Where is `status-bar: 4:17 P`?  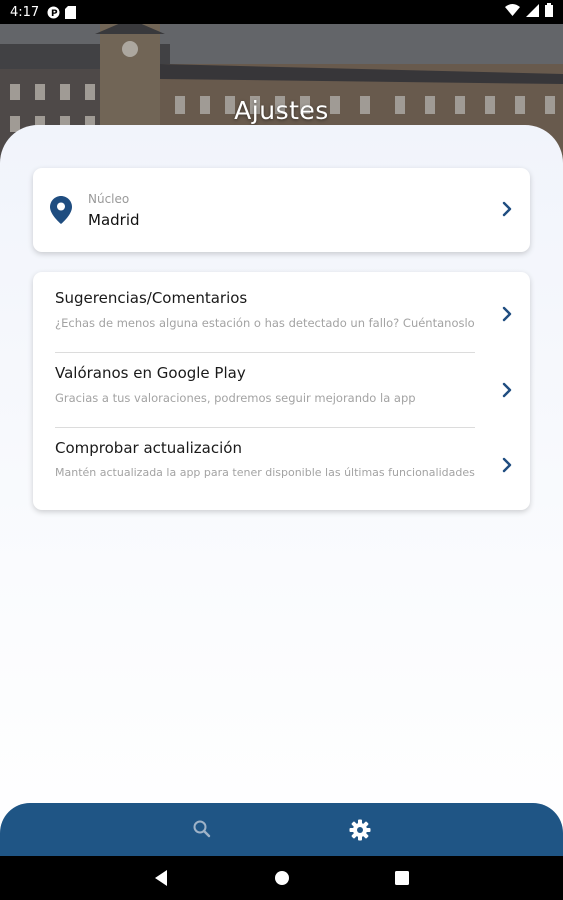
status-bar: 4:17 P is located at coordinates (281, 12).